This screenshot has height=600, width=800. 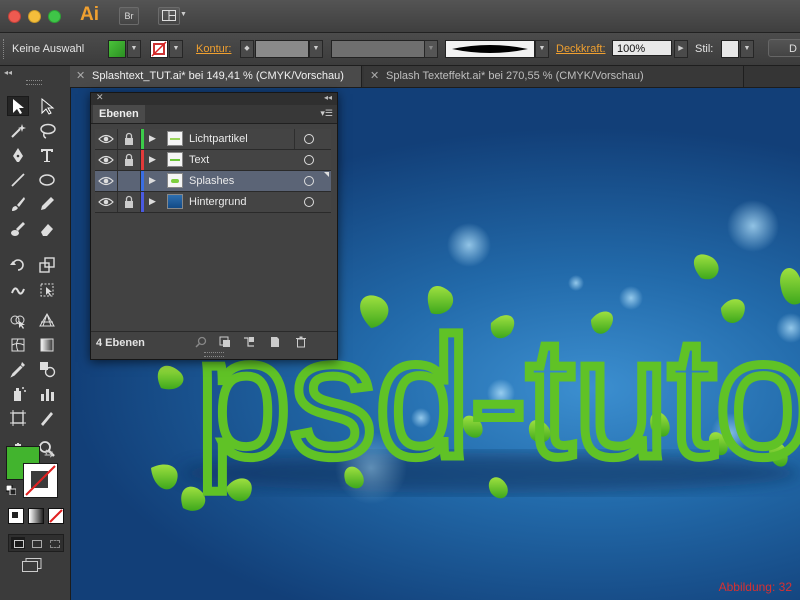 I want to click on default-colors-icon, so click(x=11, y=490).